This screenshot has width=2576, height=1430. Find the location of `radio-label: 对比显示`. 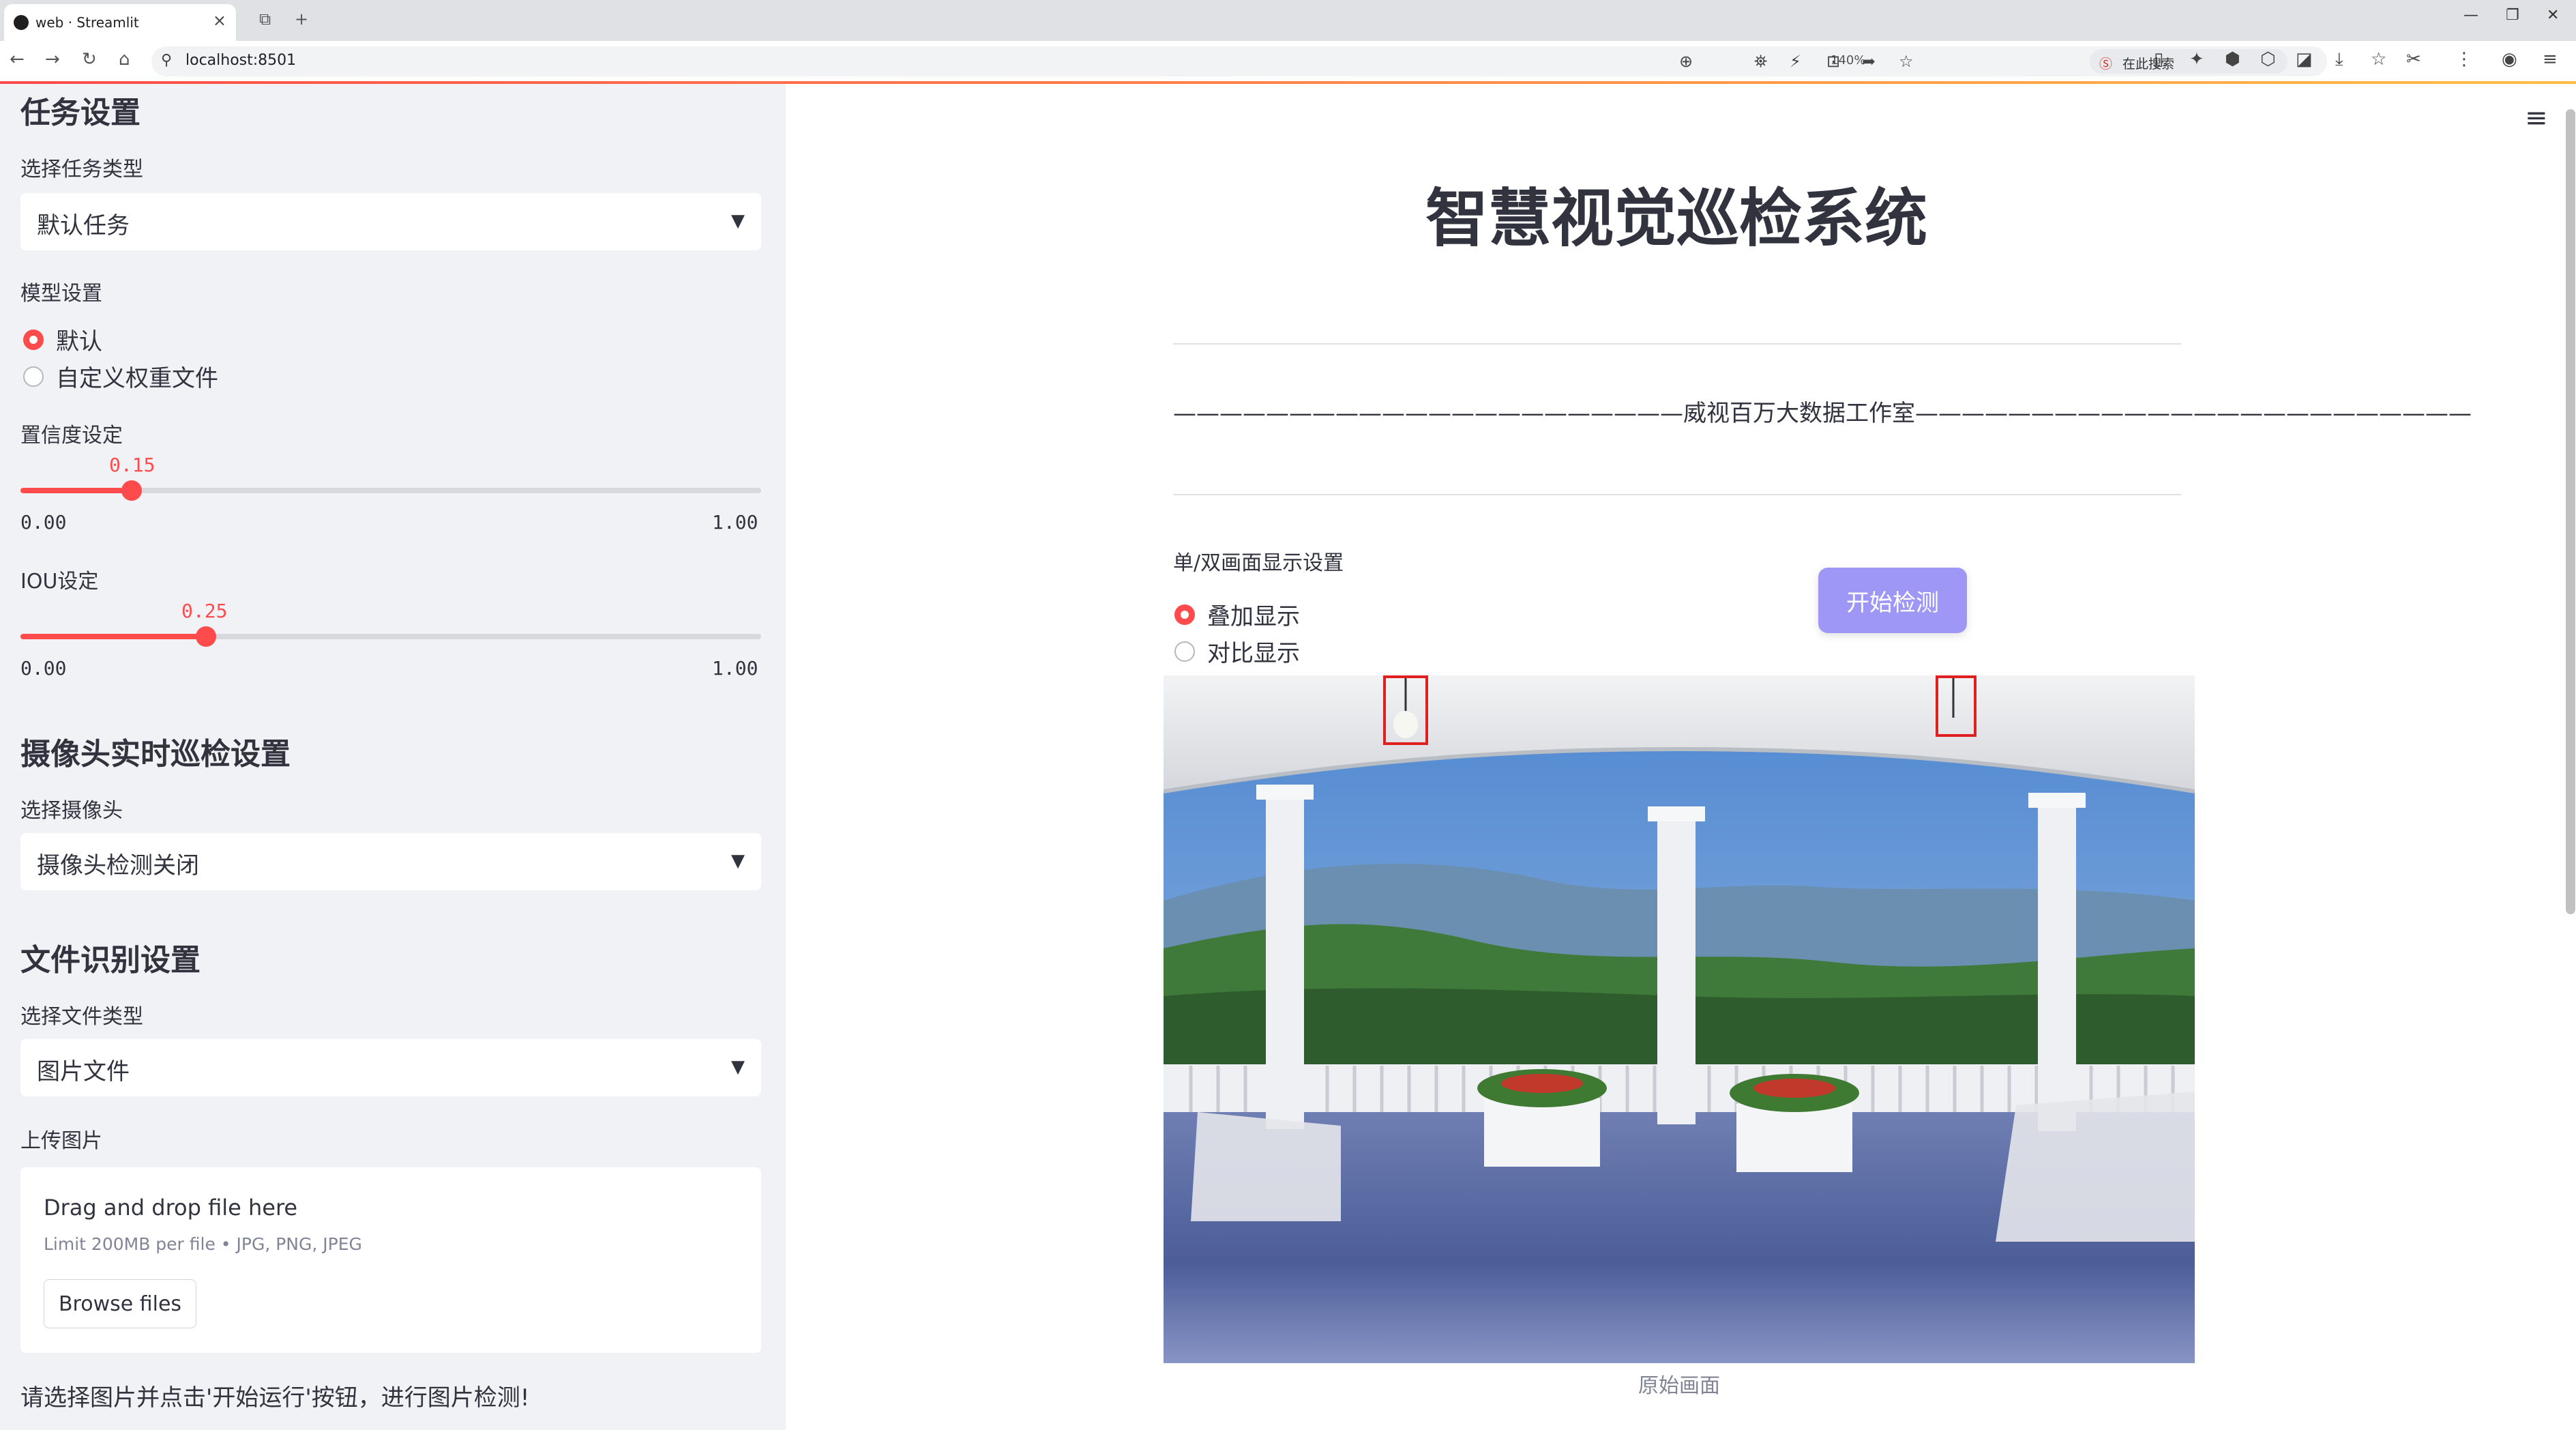

radio-label: 对比显示 is located at coordinates (1253, 653).